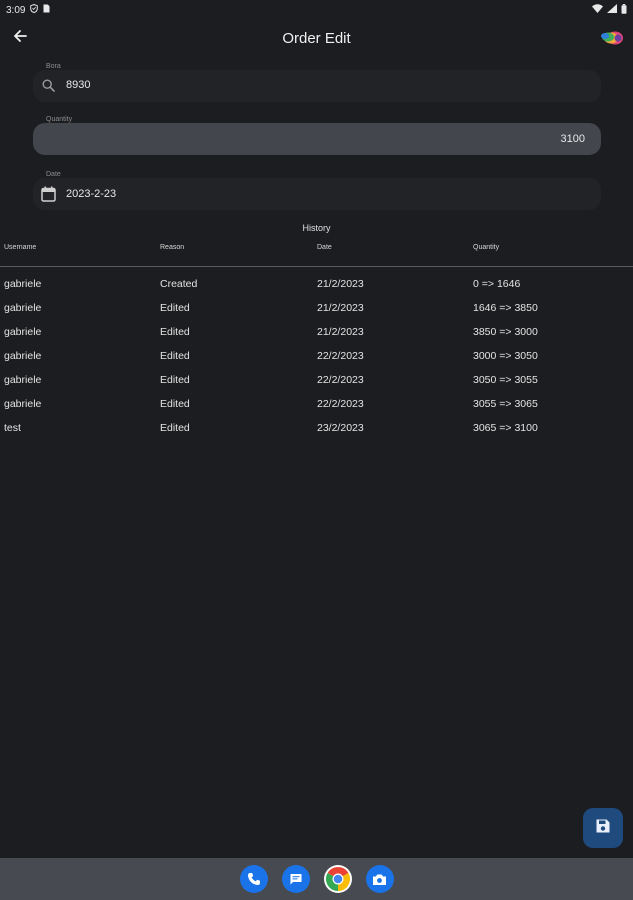  What do you see at coordinates (505, 332) in the screenshot?
I see `cell-quantity: 3850 => 3000` at bounding box center [505, 332].